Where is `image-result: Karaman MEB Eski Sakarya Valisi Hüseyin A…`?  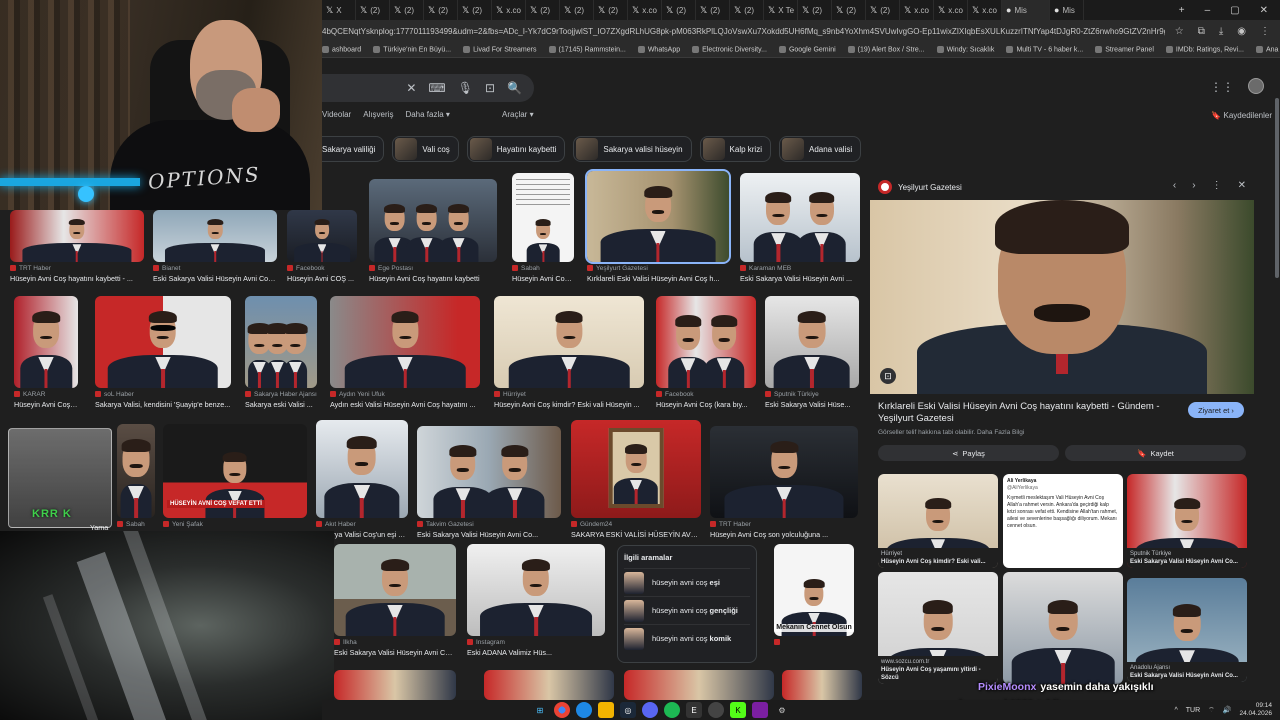
image-result: Karaman MEB Eski Sakarya Valisi Hüseyin A… is located at coordinates (800, 228).